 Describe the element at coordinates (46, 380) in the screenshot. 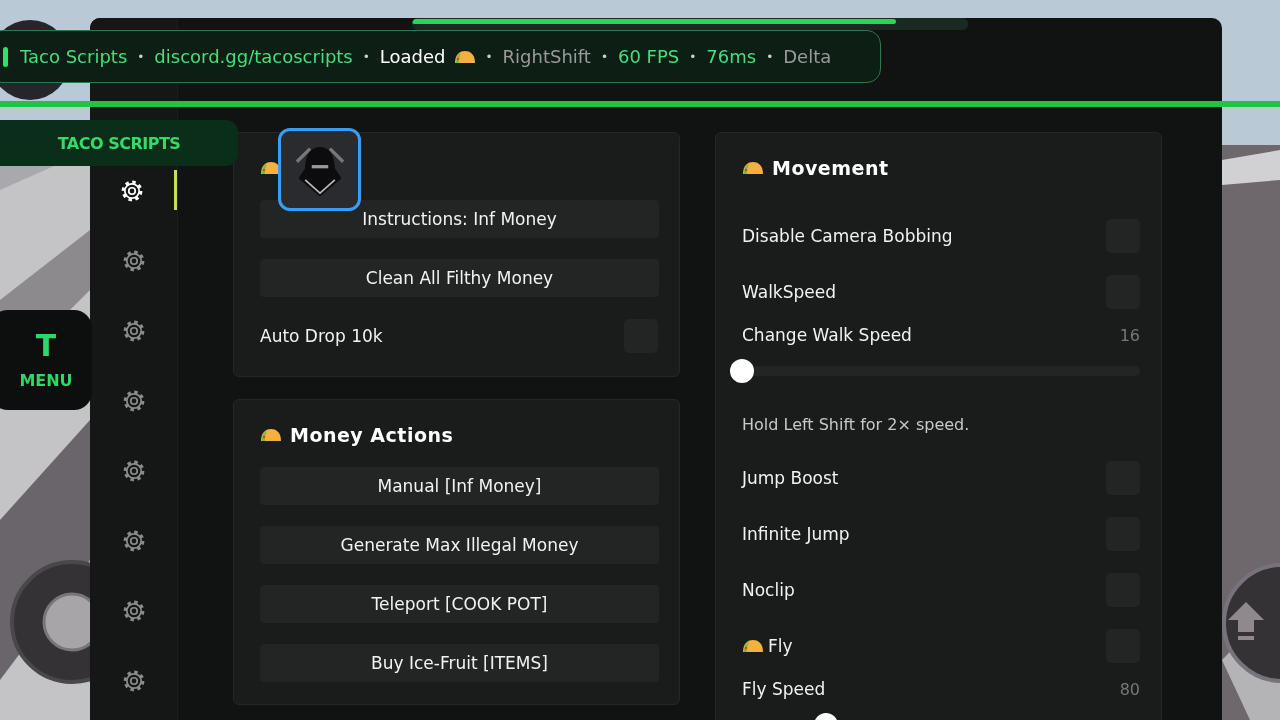

I see `menu-label: MENU` at that location.